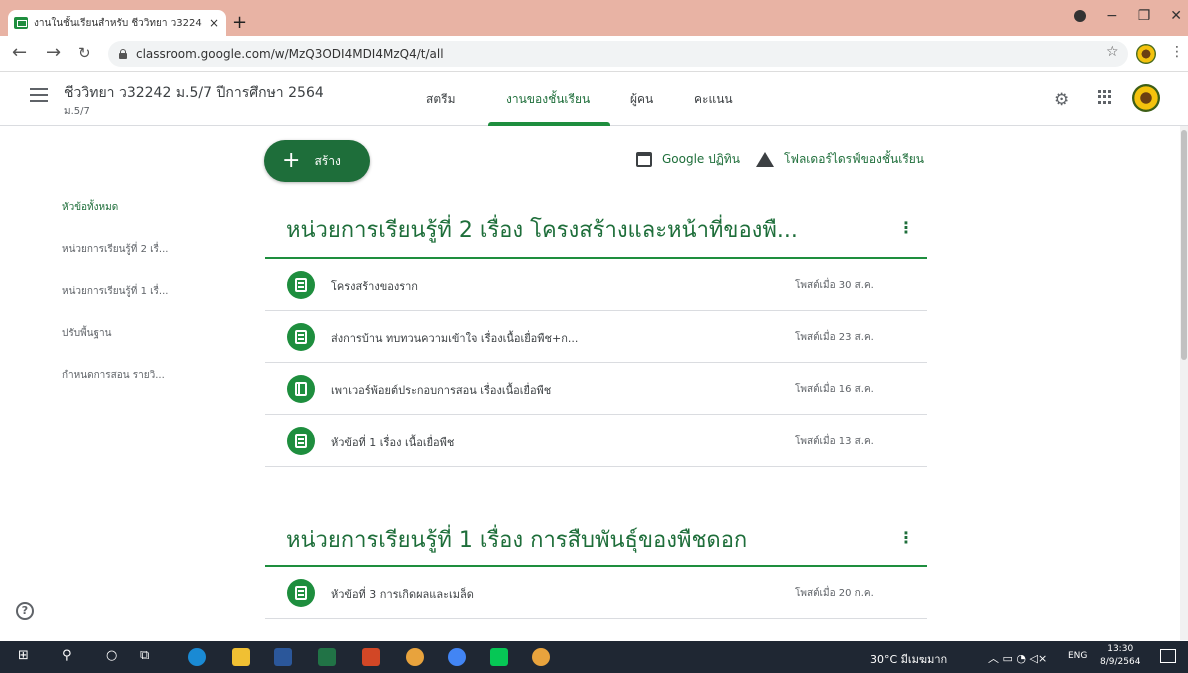 Image resolution: width=1188 pixels, height=673 pixels. I want to click on window-controls: − ❐ ✕, so click(1127, 16).